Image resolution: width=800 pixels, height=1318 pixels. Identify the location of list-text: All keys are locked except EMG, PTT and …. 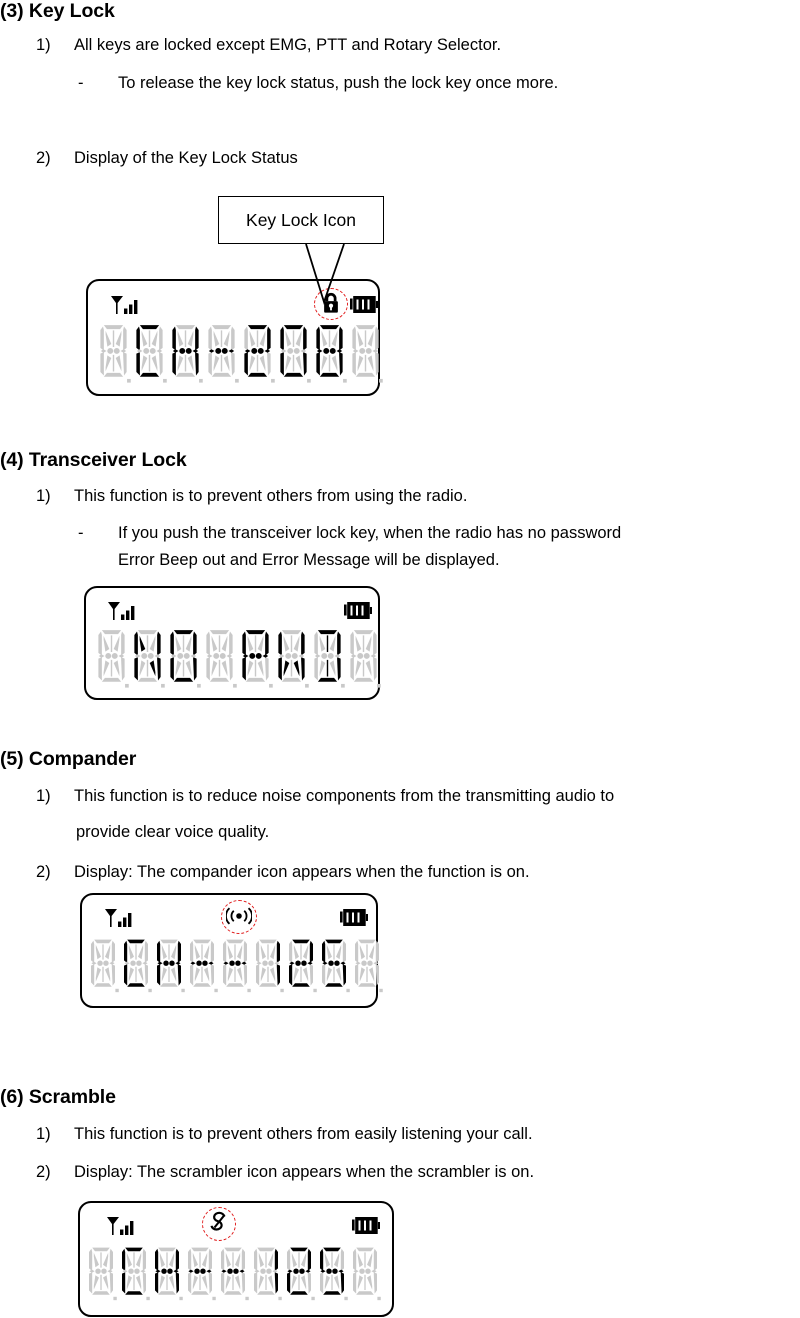
(288, 45).